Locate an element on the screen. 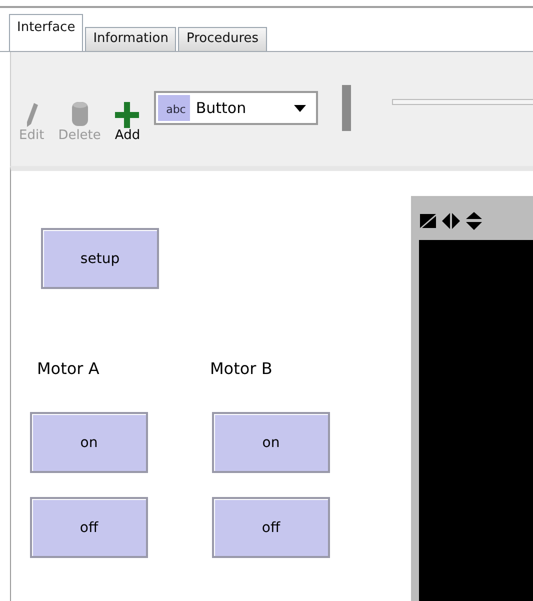 The image size is (533, 601). horizontal-arrows-icon is located at coordinates (451, 221).